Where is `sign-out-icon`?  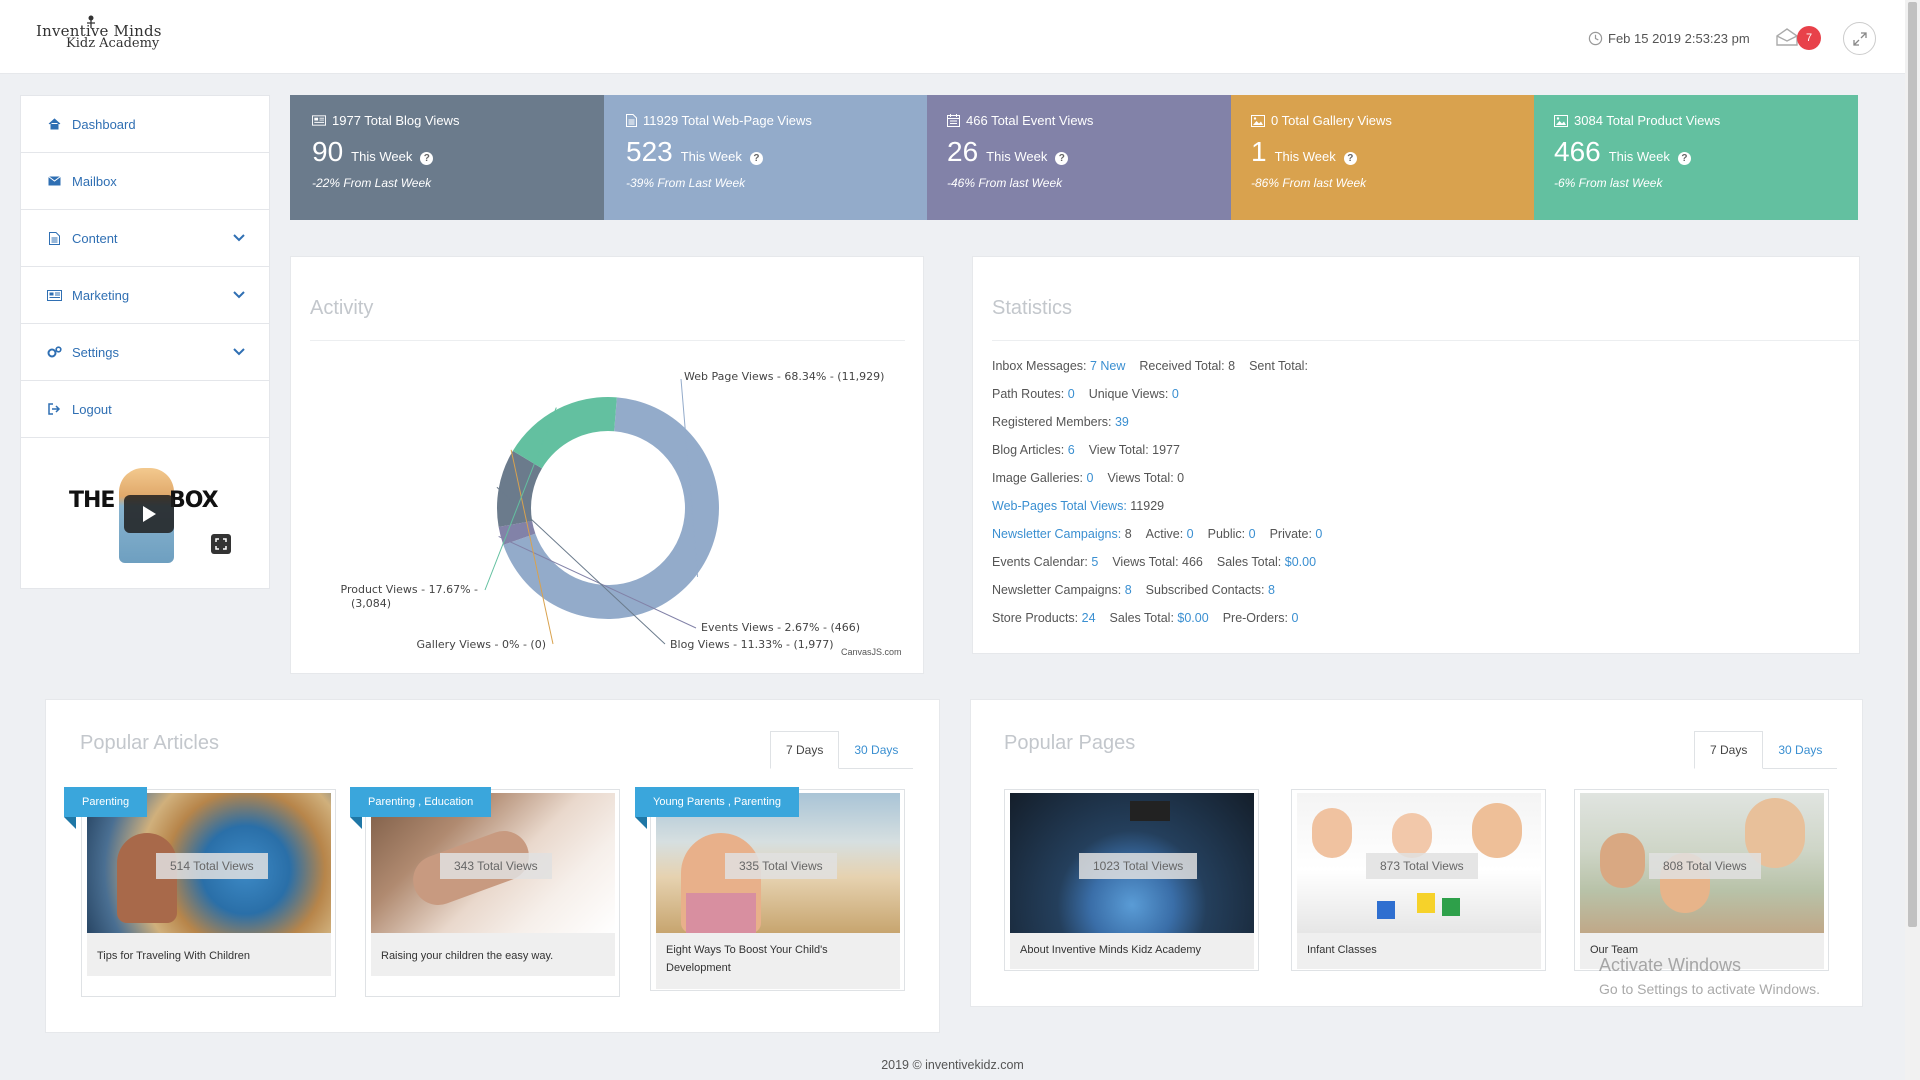 sign-out-icon is located at coordinates (54, 409).